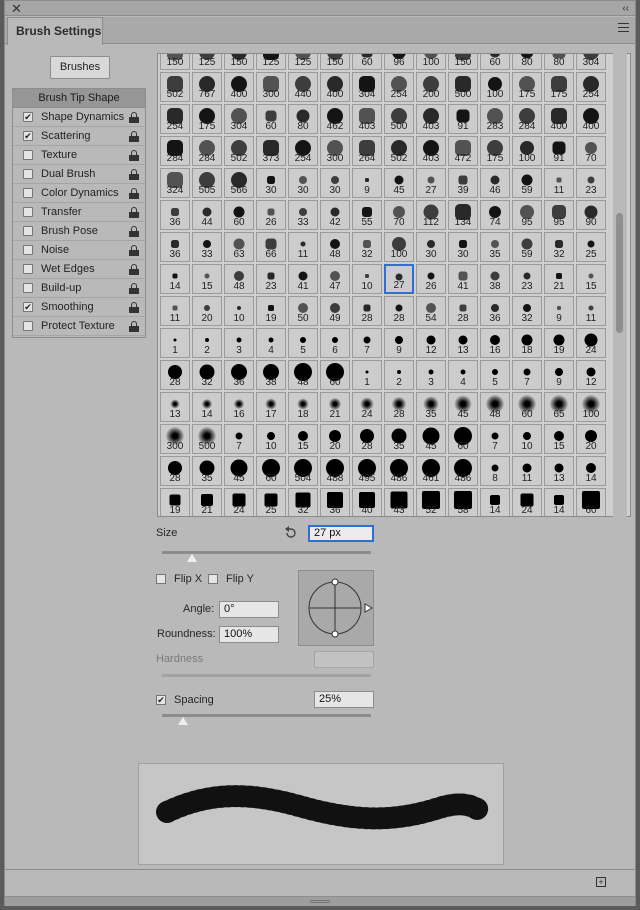 The width and height of the screenshot is (640, 910). I want to click on brush-preset: 150, so click(463, 62).